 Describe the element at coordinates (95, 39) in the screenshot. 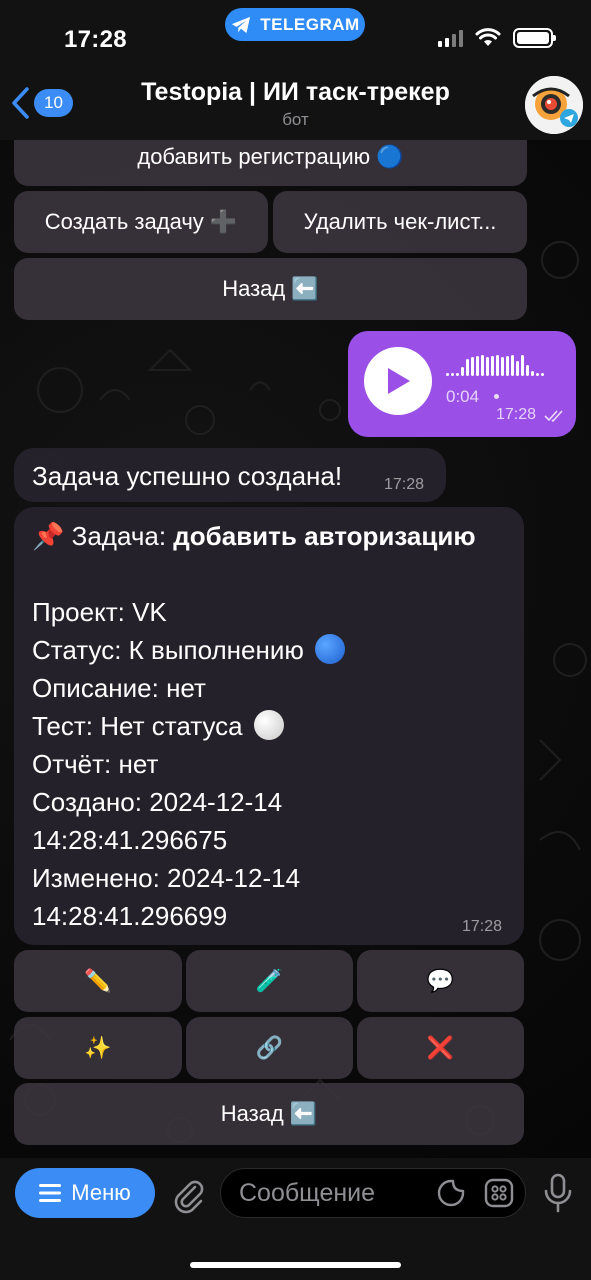

I see `status-time: 17:28` at that location.